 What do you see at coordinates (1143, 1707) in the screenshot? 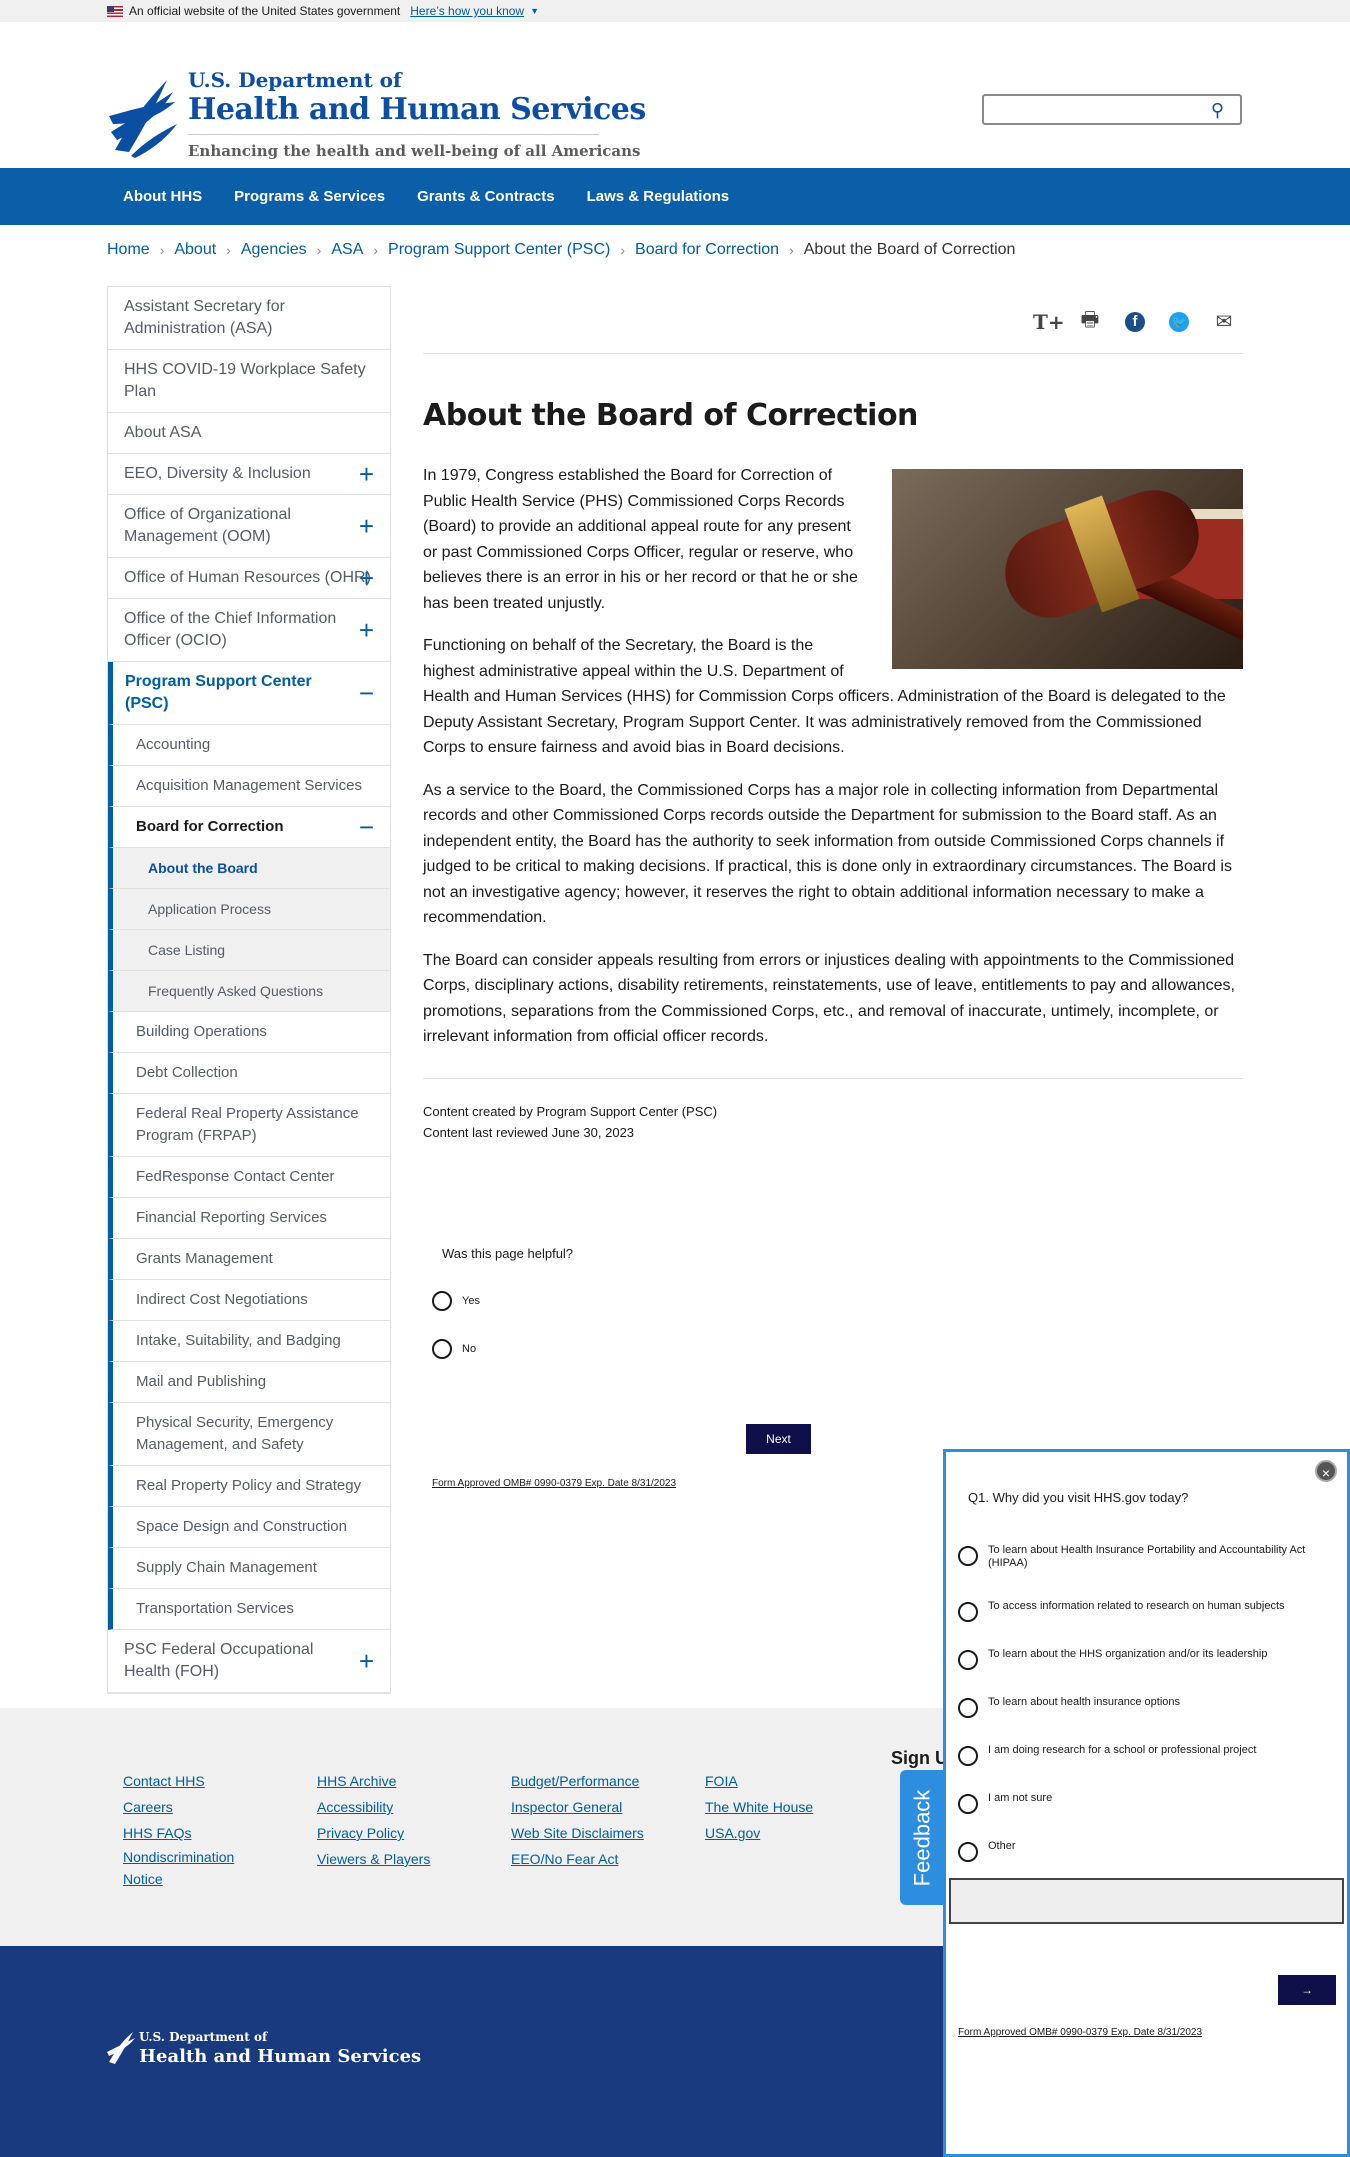
I see `feedback-option: To learn about health insurance options` at bounding box center [1143, 1707].